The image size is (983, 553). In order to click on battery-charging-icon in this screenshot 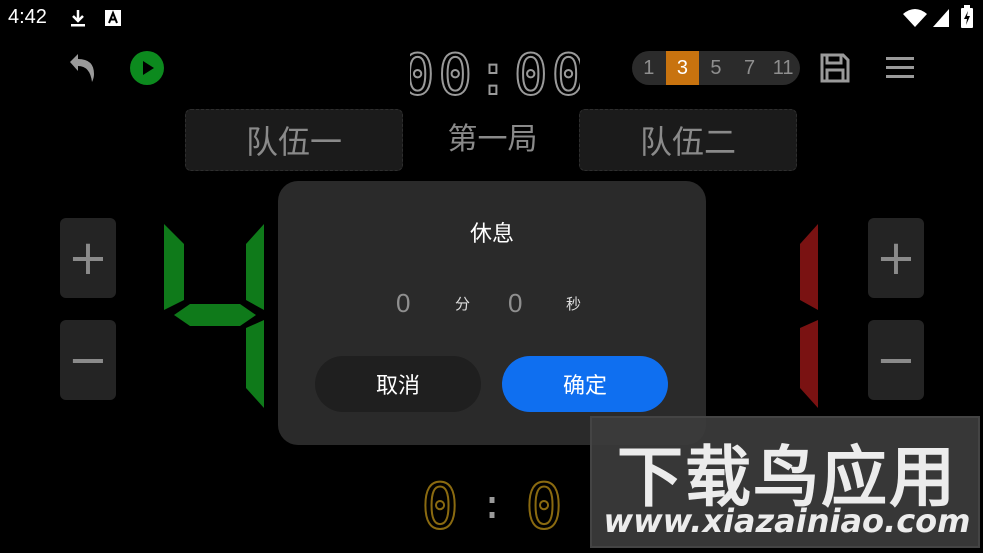, I will do `click(967, 16)`.